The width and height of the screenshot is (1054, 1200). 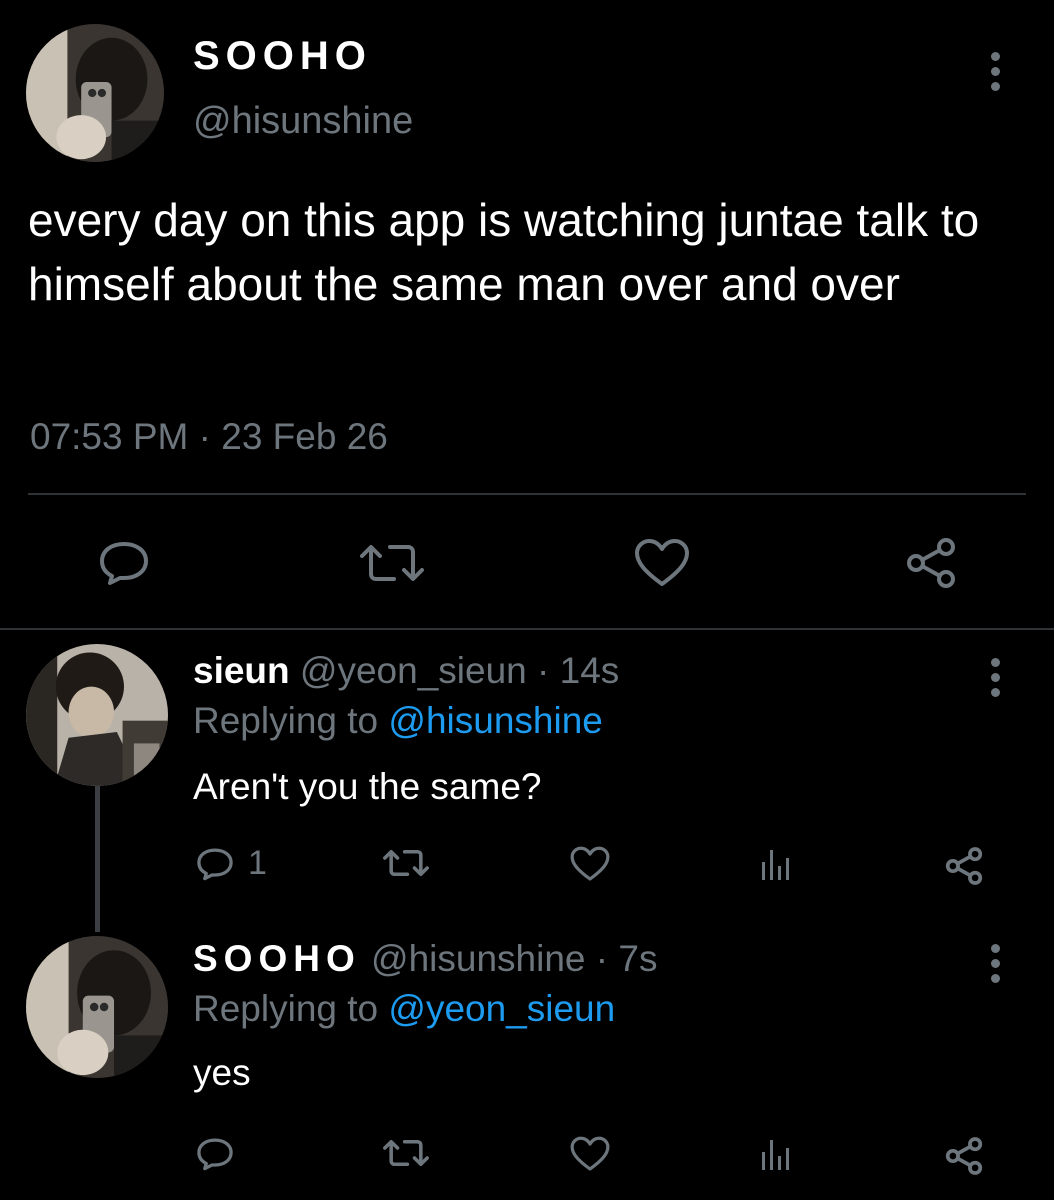 I want to click on replying-to-line: Replying to @hisunshine, so click(x=398, y=721).